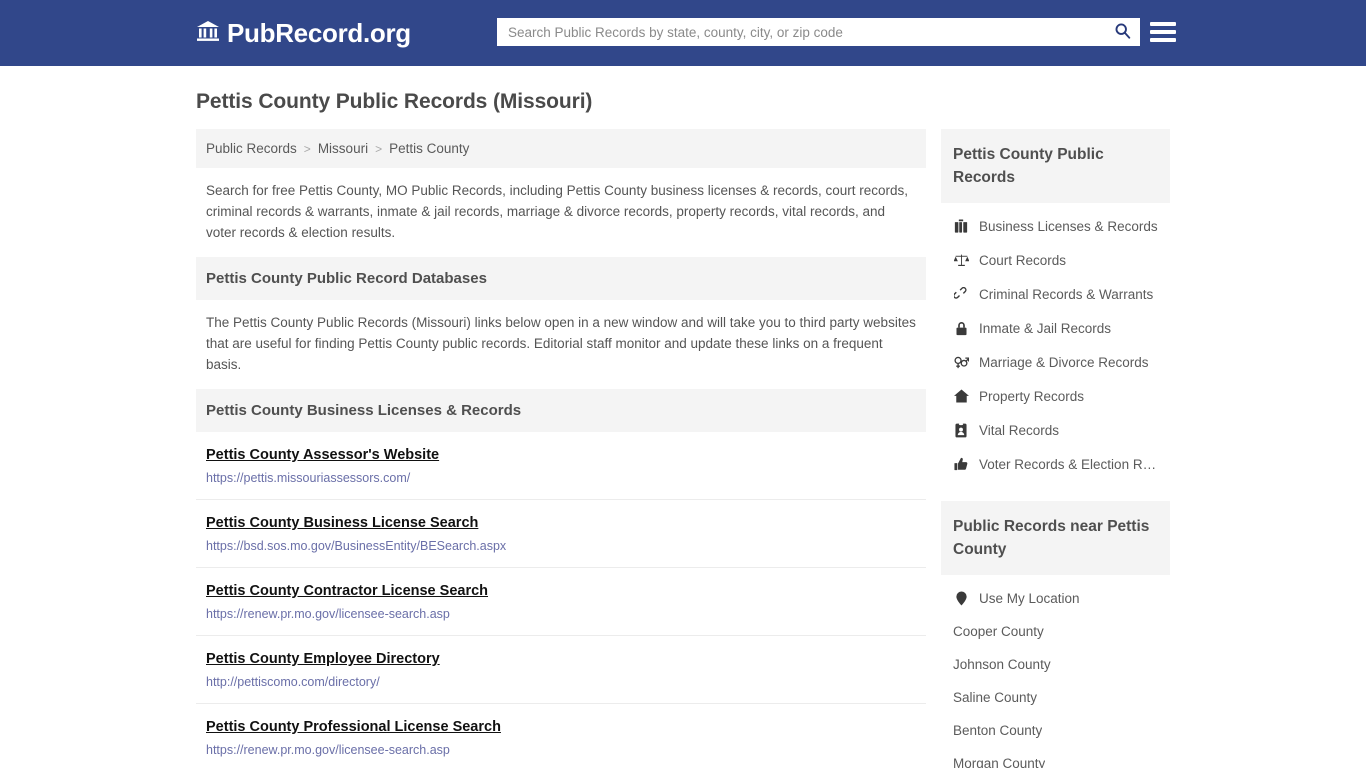 This screenshot has height=768, width=1366. I want to click on breadcrumb-item-missouri: Missouri, so click(343, 148).